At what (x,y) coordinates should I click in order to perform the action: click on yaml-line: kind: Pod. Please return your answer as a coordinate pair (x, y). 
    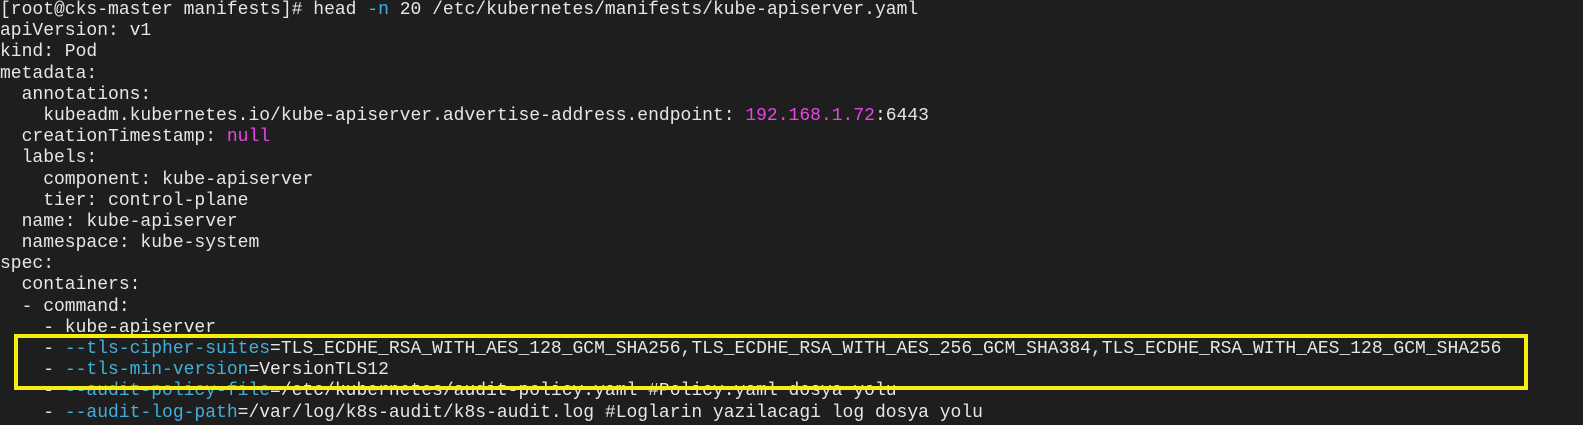
    Looking at the image, I should click on (49, 52).